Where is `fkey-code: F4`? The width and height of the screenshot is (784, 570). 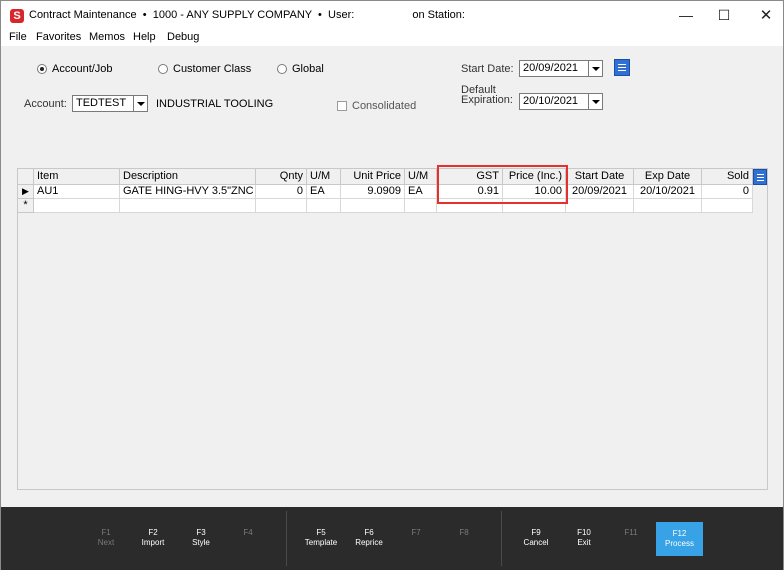 fkey-code: F4 is located at coordinates (248, 532).